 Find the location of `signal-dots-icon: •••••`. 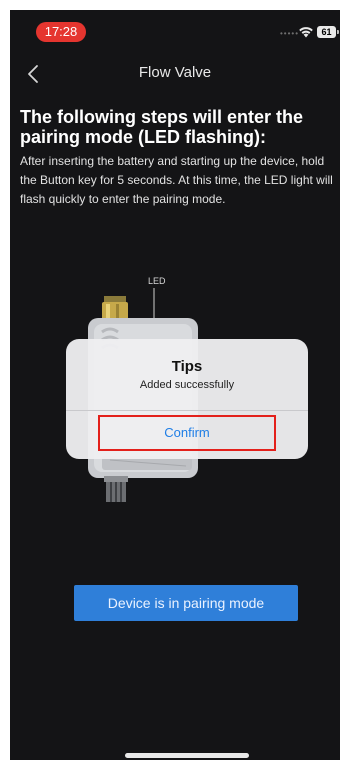

signal-dots-icon: ••••• is located at coordinates (290, 33).